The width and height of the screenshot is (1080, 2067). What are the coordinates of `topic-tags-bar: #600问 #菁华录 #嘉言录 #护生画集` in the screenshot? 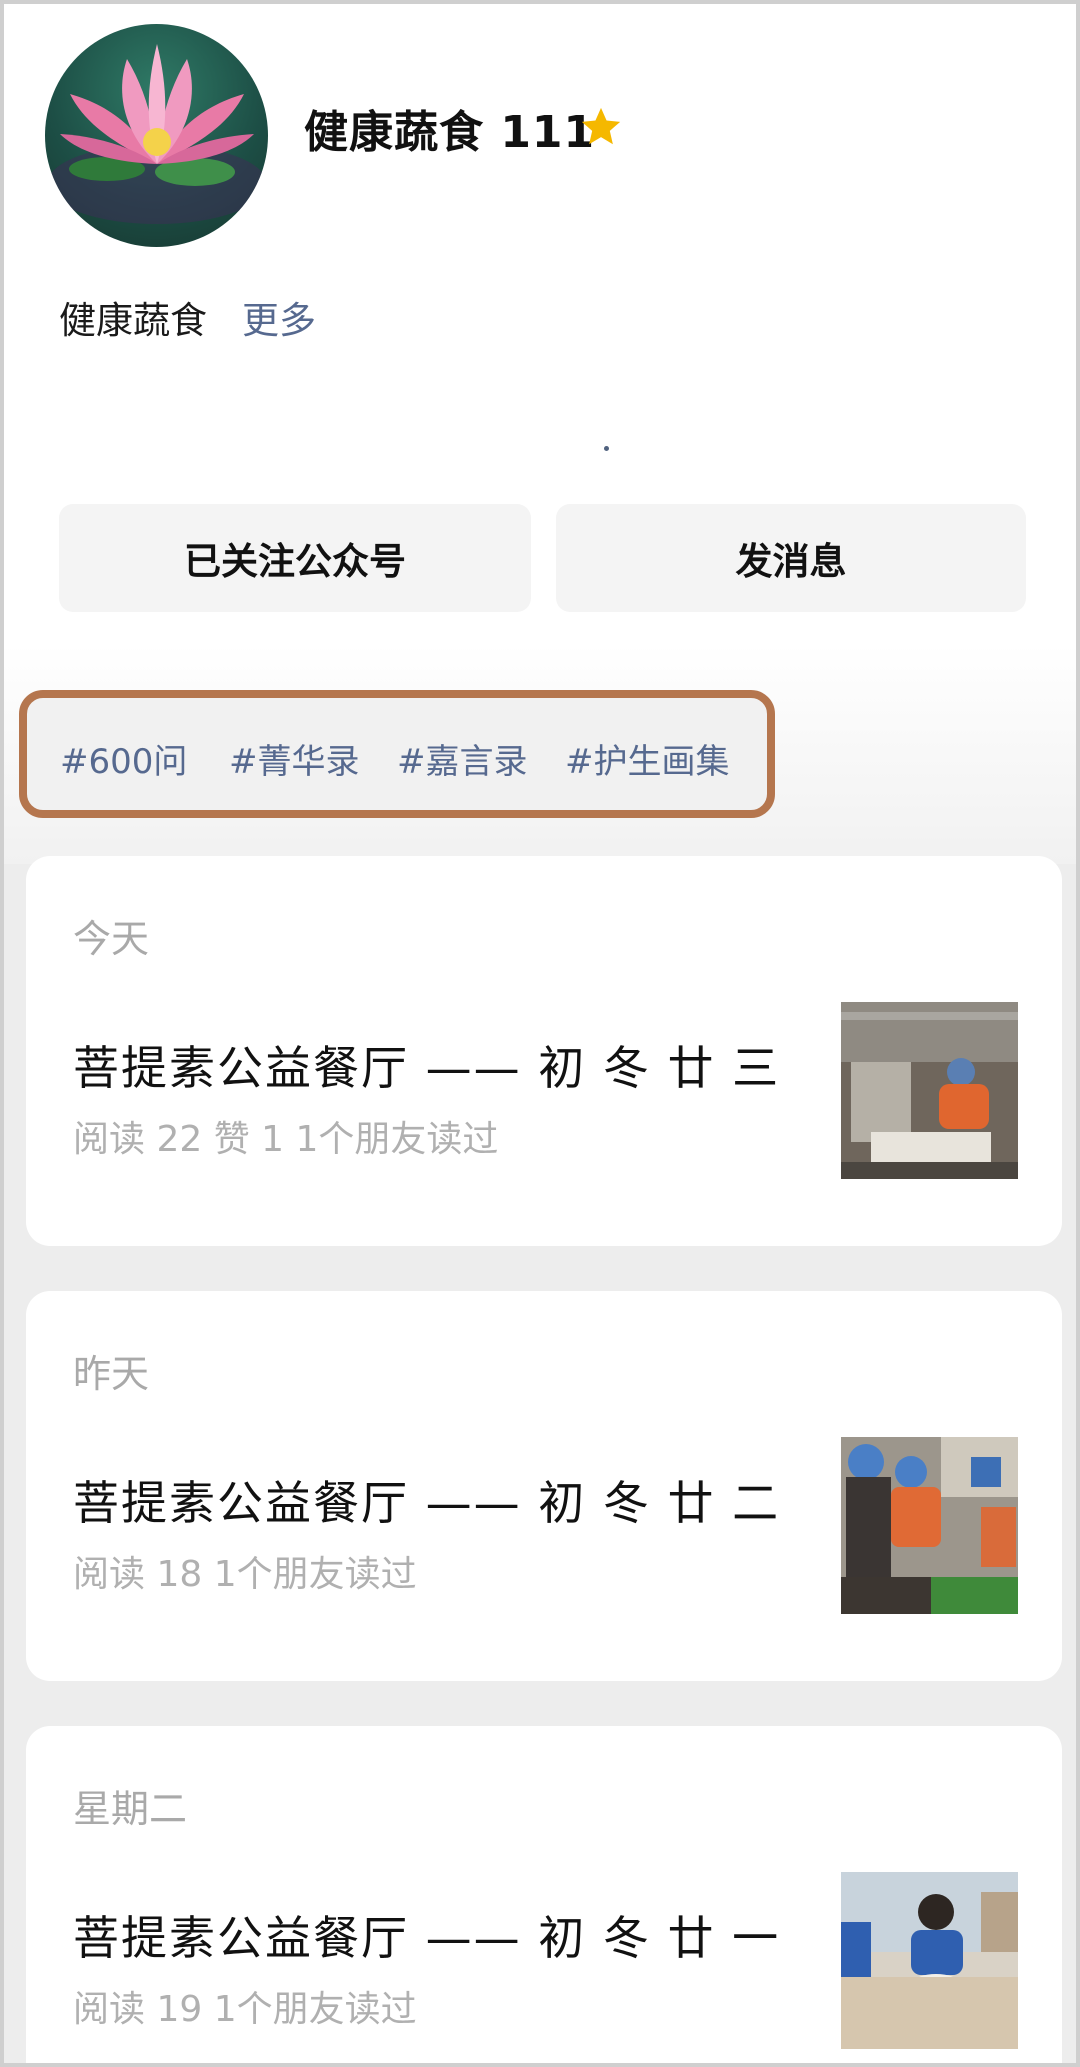 It's located at (397, 754).